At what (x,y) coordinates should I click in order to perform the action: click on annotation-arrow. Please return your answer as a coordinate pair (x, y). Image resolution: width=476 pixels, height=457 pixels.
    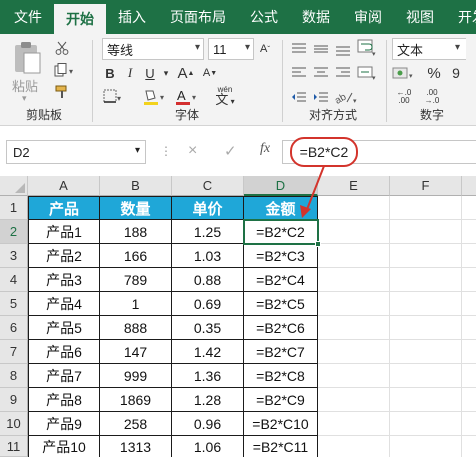
    Looking at the image, I should click on (312, 191).